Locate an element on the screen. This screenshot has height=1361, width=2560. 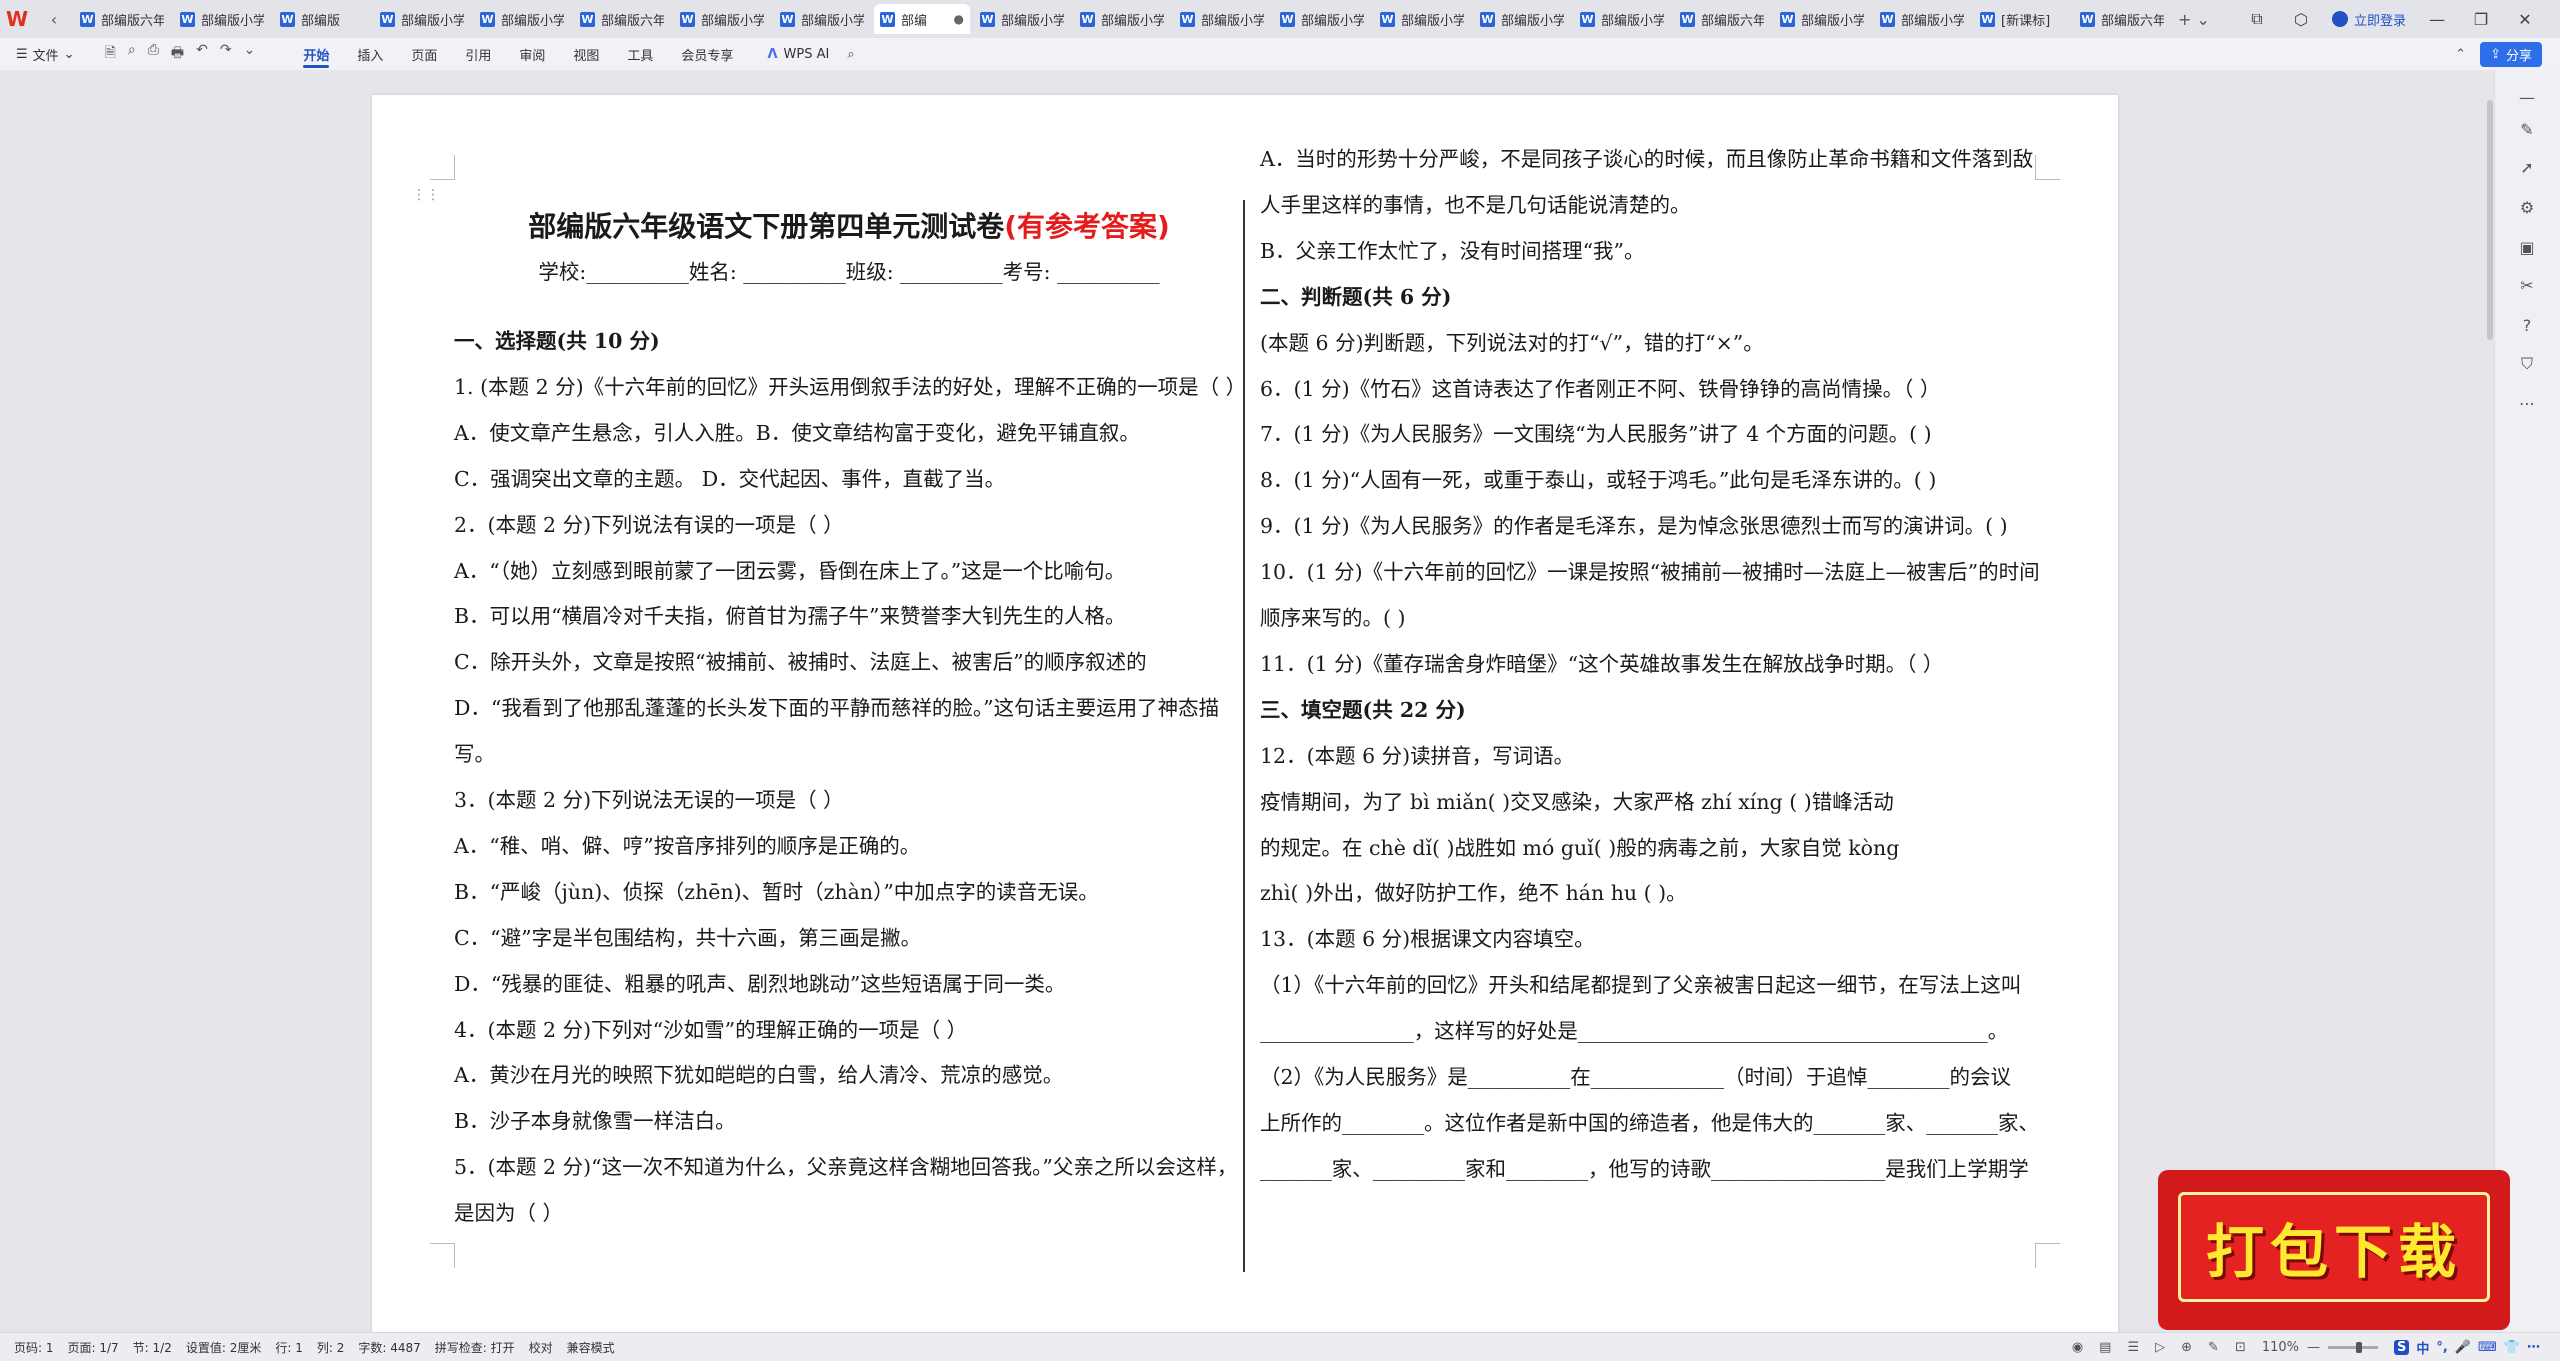
collapse-icon: — is located at coordinates (2527, 98).